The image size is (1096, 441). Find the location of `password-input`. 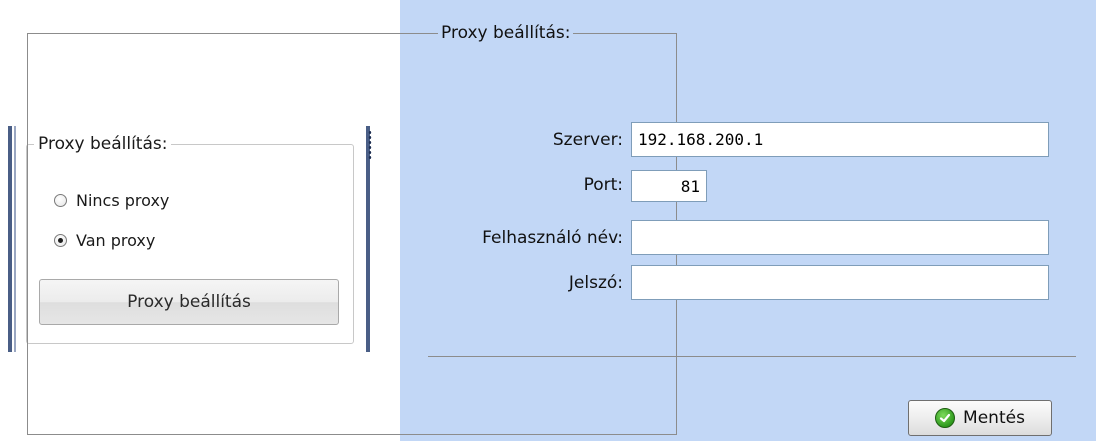

password-input is located at coordinates (840, 282).